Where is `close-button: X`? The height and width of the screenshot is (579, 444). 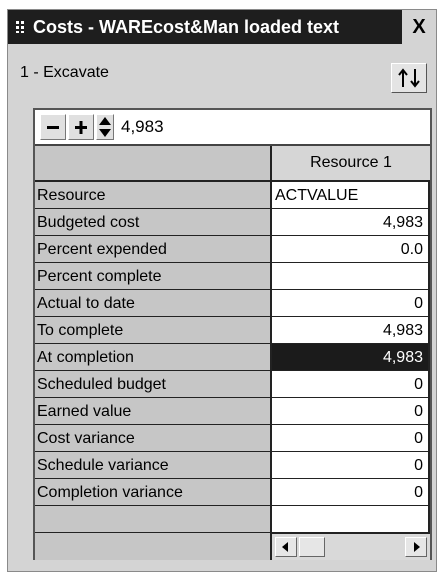 close-button: X is located at coordinates (419, 27).